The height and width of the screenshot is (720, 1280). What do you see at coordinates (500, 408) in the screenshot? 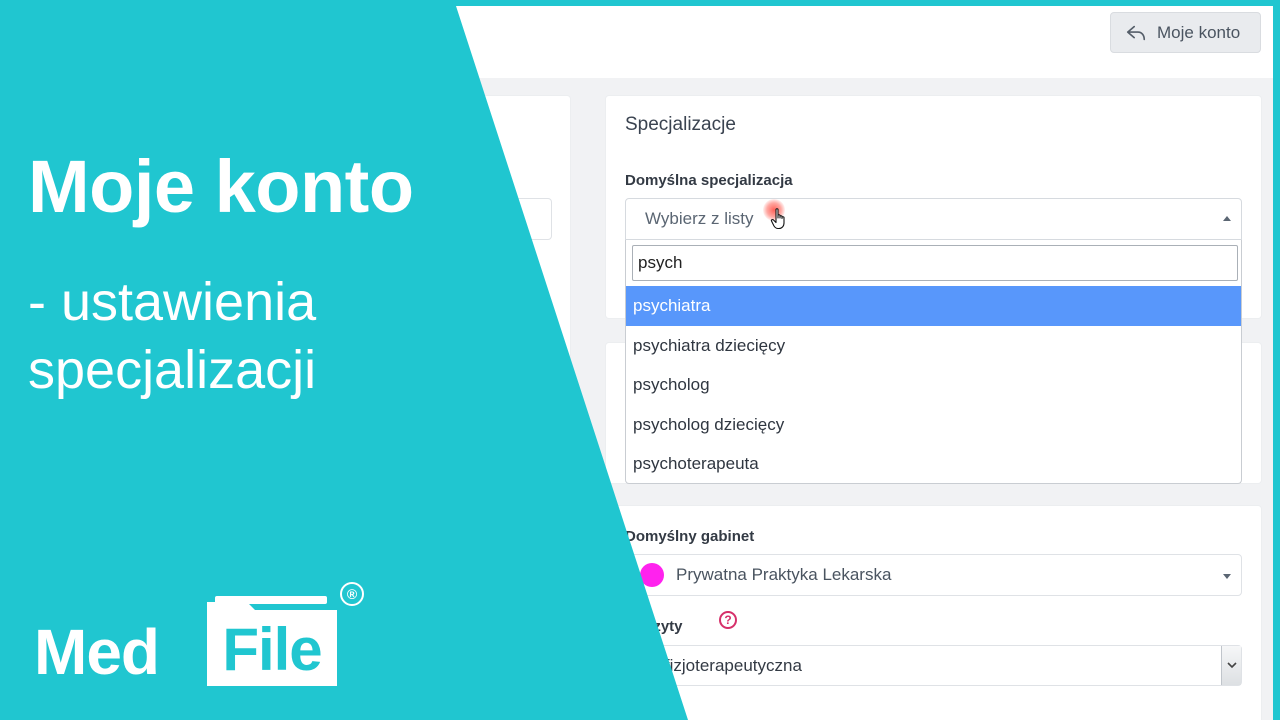
I see `left-card` at bounding box center [500, 408].